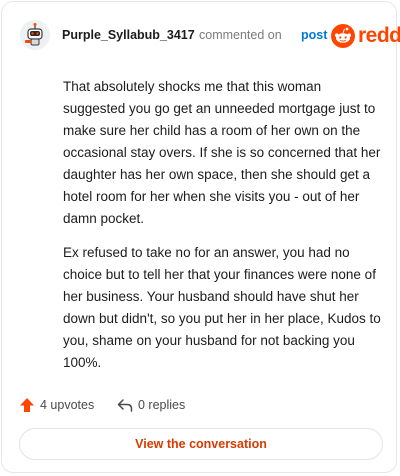  Describe the element at coordinates (343, 36) in the screenshot. I see `reddit-snoo-icon` at that location.